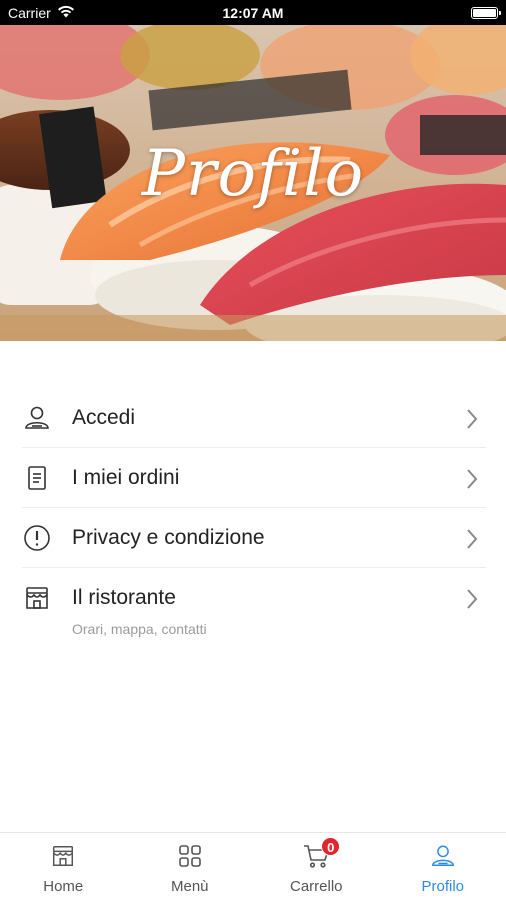 The image size is (506, 900). I want to click on tab-bar: Home Menù 0 Carrello Profilo, so click(253, 866).